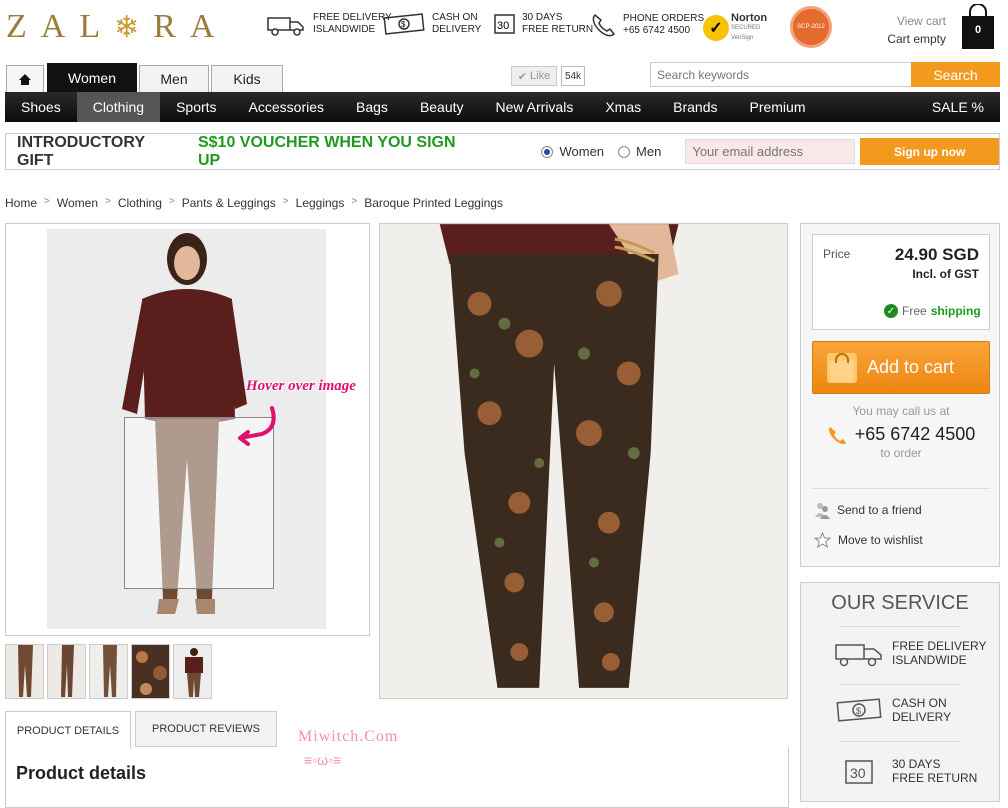  What do you see at coordinates (639, 151) in the screenshot?
I see `radio-men: Men` at bounding box center [639, 151].